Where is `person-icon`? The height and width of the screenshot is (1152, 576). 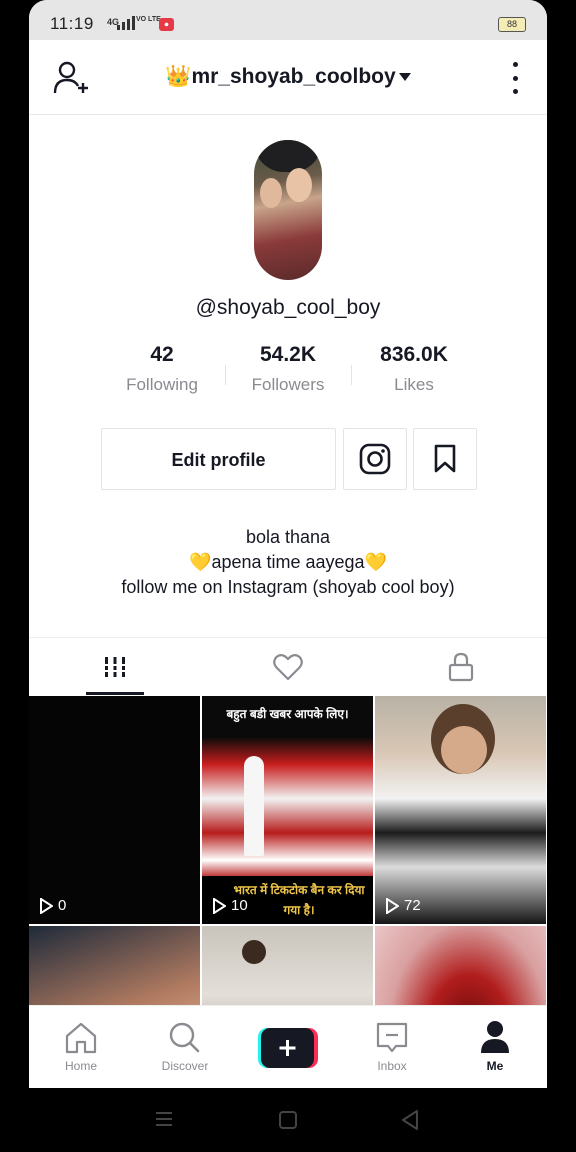
person-icon is located at coordinates (495, 1037).